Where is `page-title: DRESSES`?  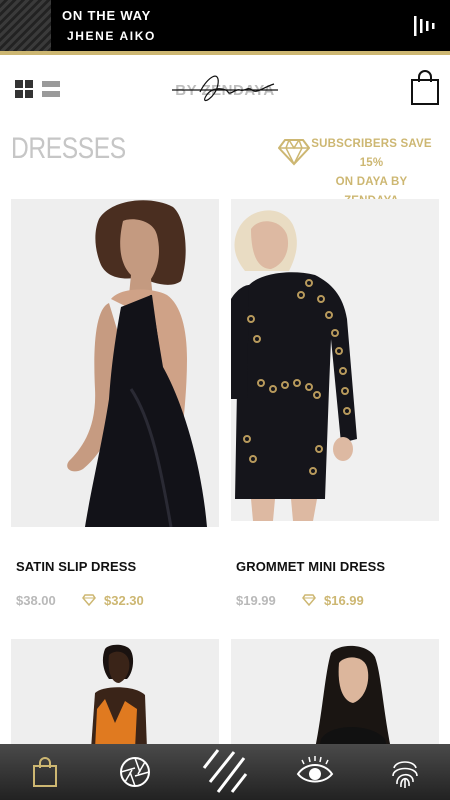
page-title: DRESSES is located at coordinates (68, 148).